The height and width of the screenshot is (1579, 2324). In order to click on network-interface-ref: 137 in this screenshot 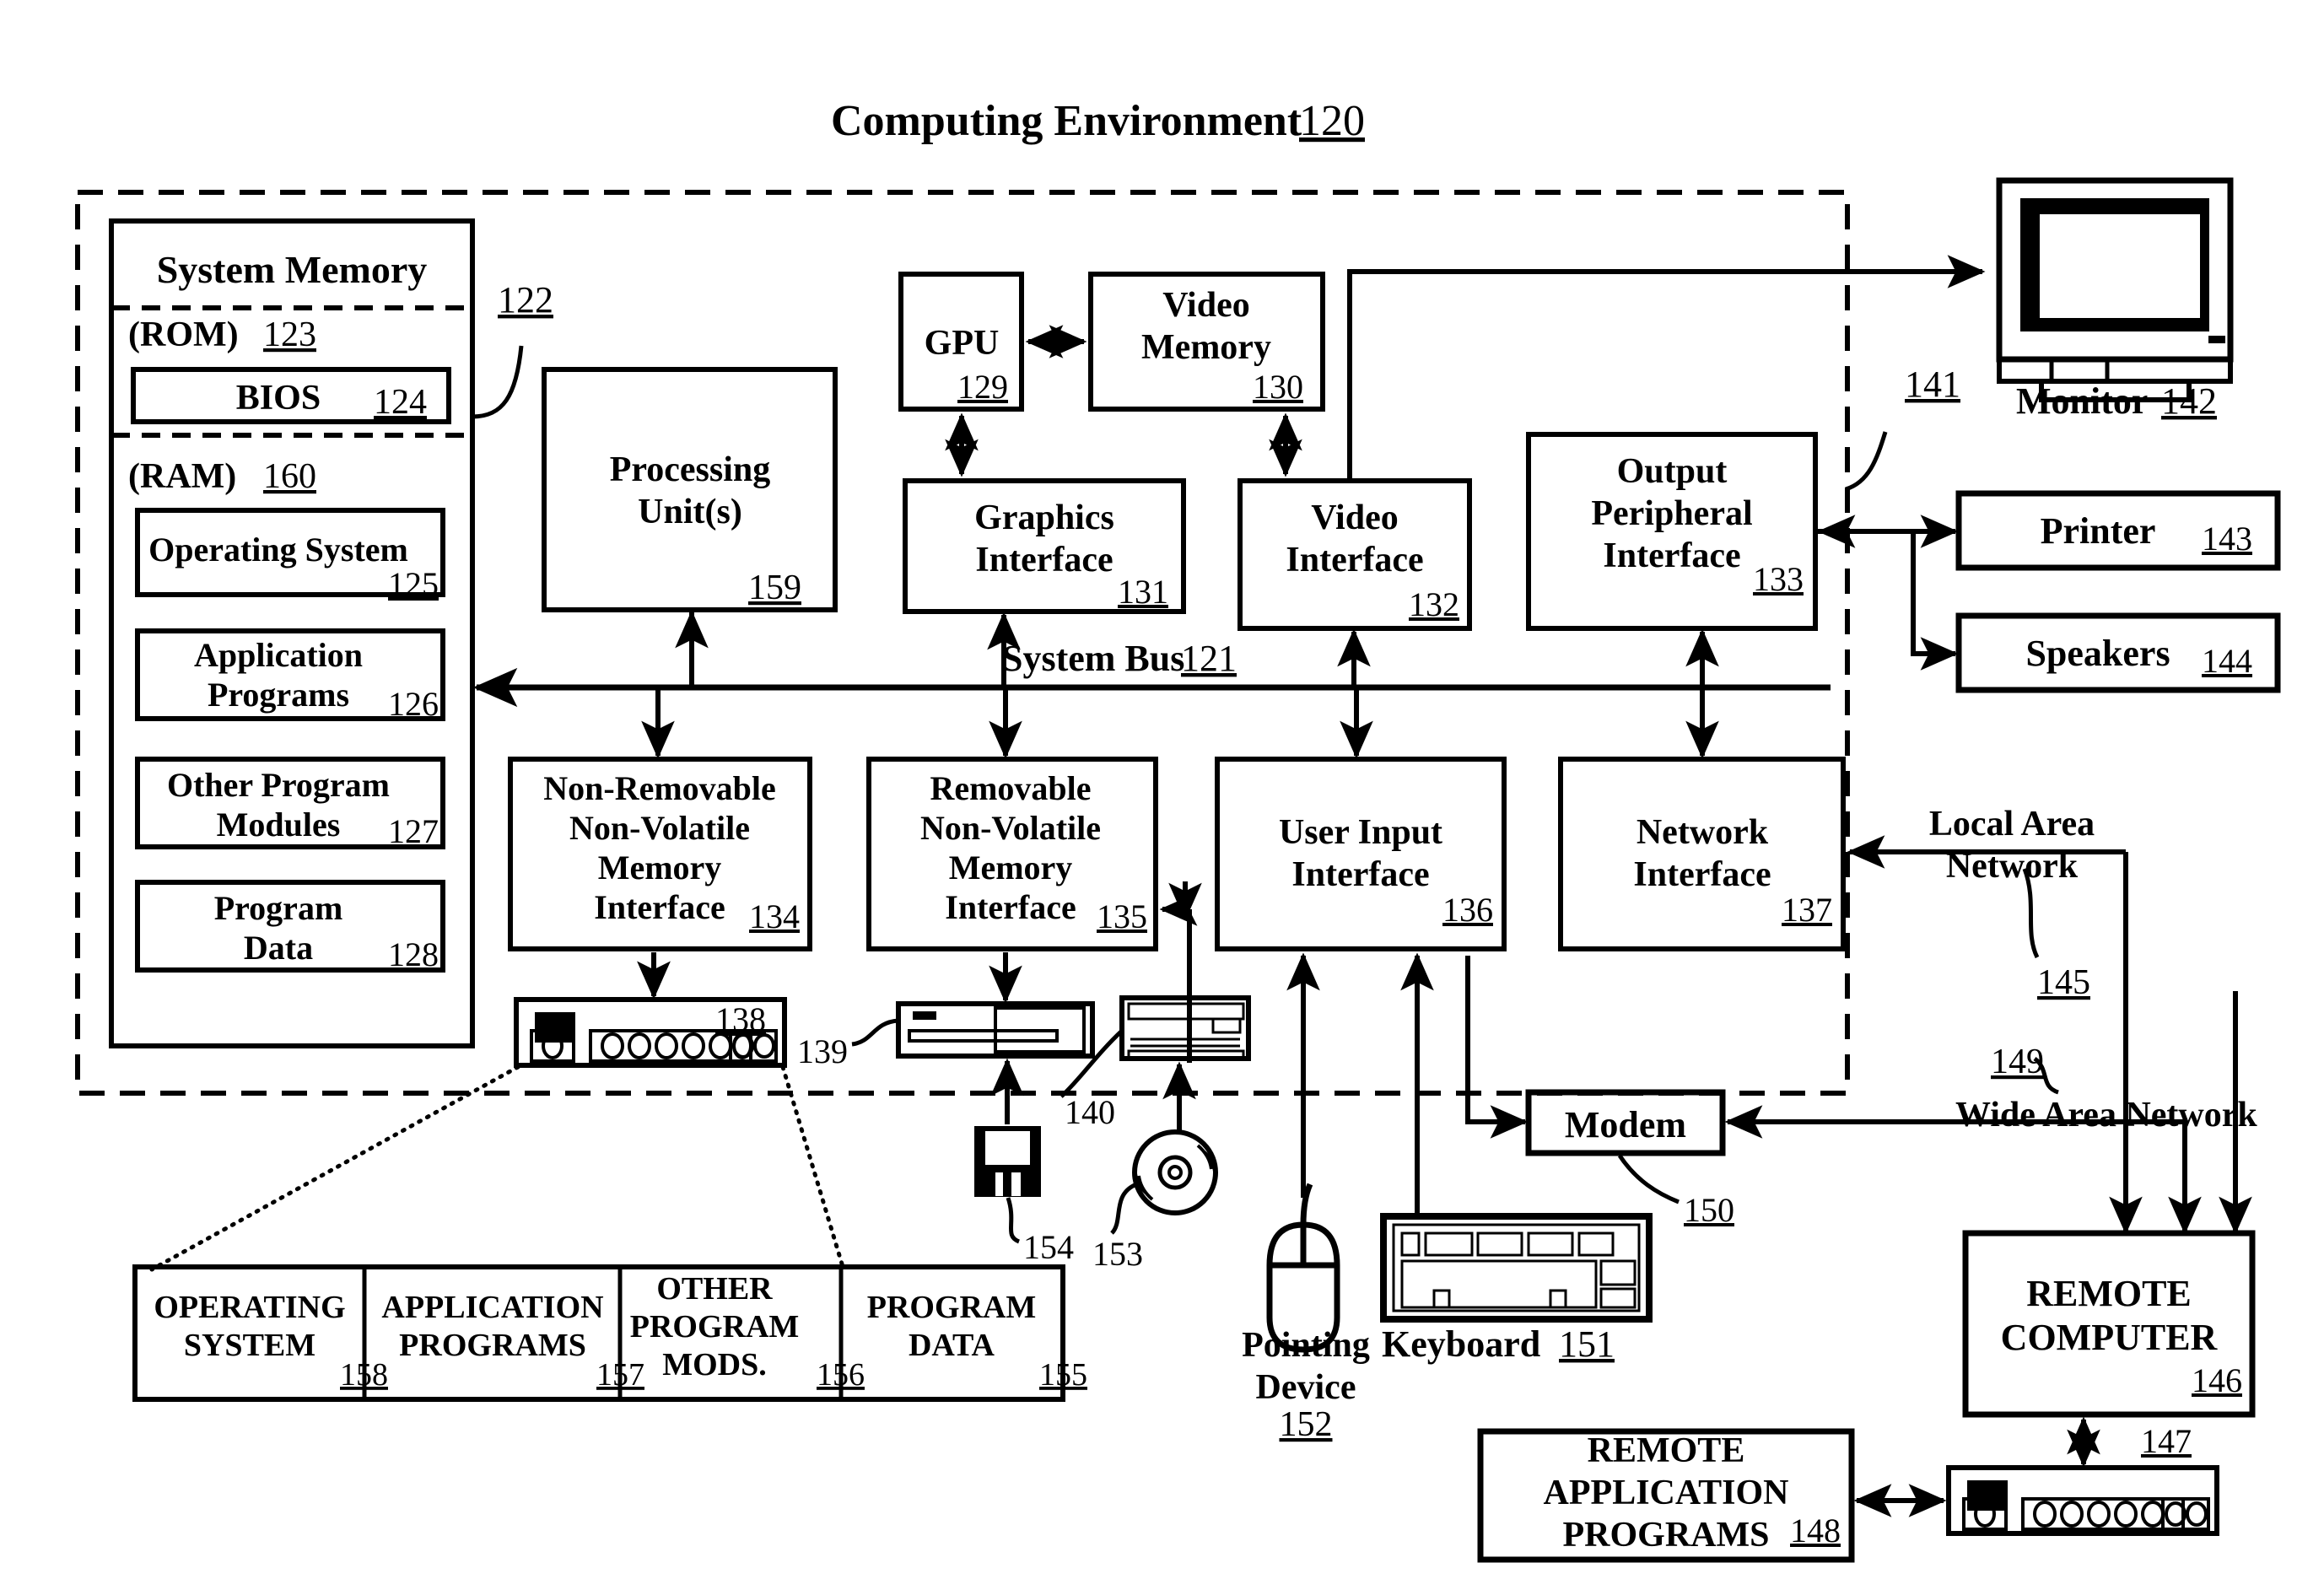, I will do `click(1807, 910)`.